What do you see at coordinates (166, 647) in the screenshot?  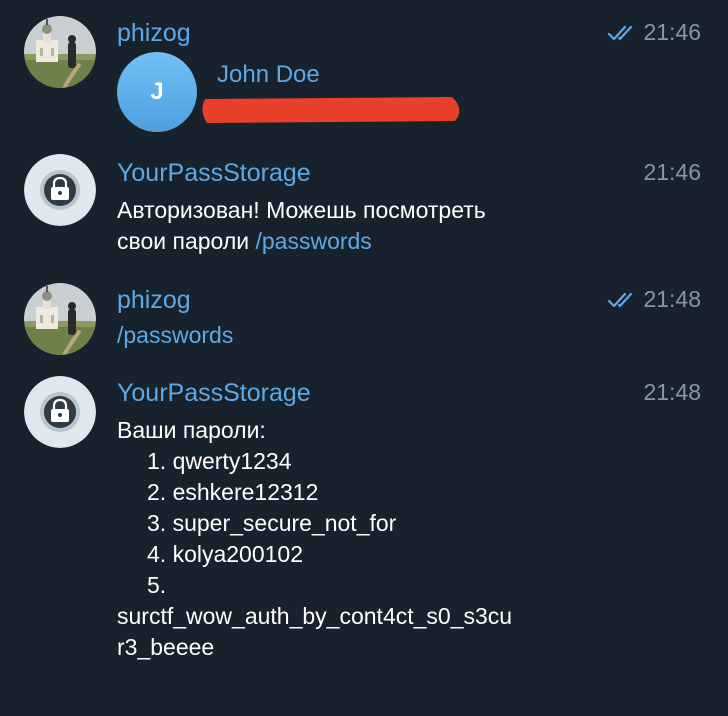 I see `wrapped-line: r3_beeee` at bounding box center [166, 647].